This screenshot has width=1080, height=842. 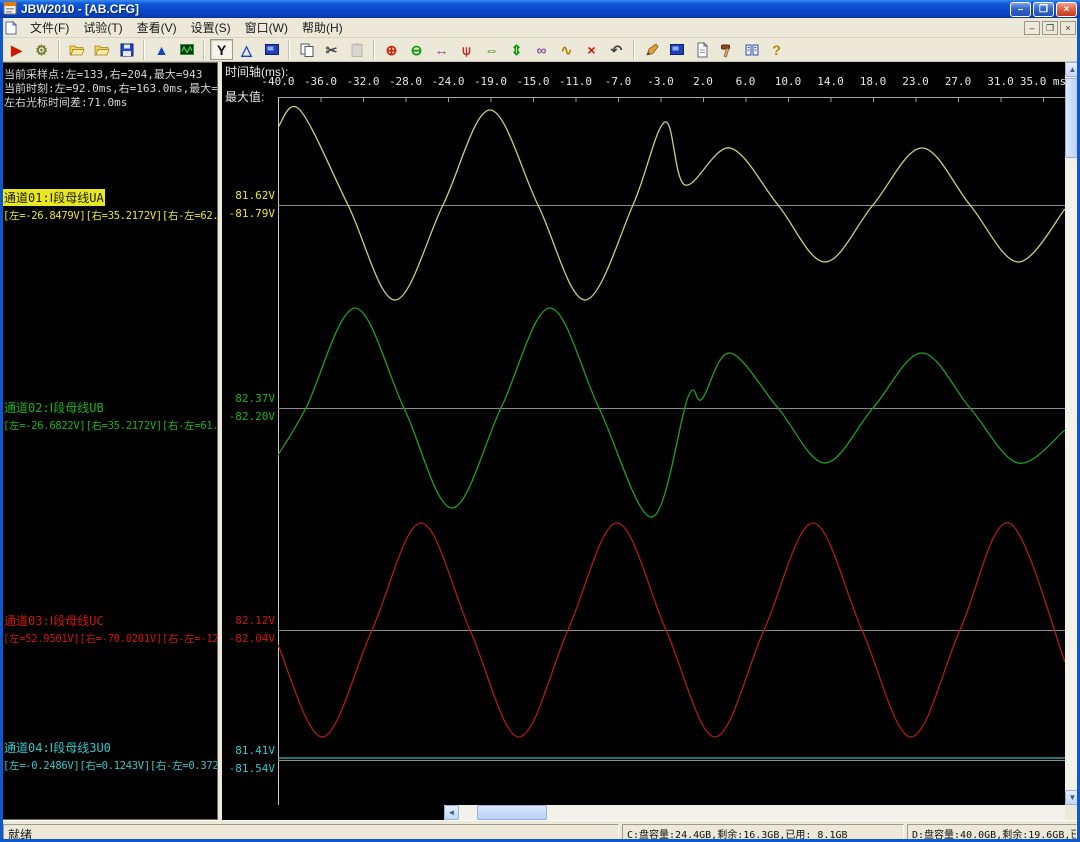 What do you see at coordinates (830, 81) in the screenshot?
I see `time-tick-label: 14.0` at bounding box center [830, 81].